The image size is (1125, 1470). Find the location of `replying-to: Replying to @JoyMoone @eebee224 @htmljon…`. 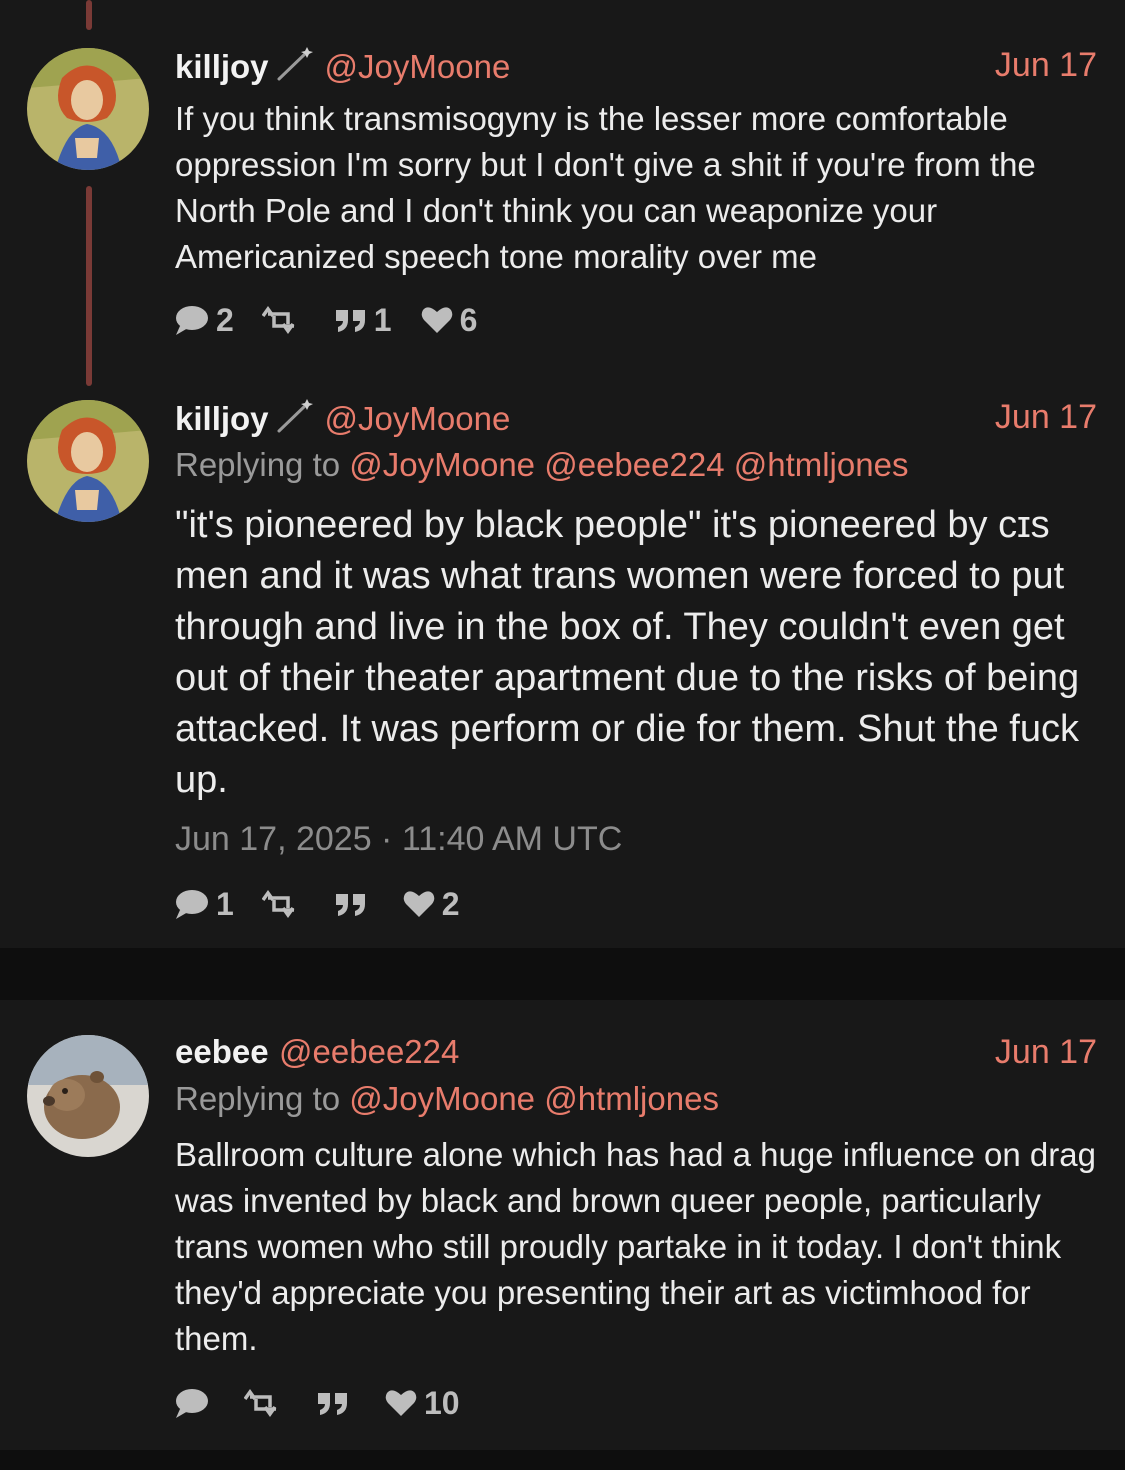

replying-to: Replying to @JoyMoone @eebee224 @htmljon… is located at coordinates (636, 465).